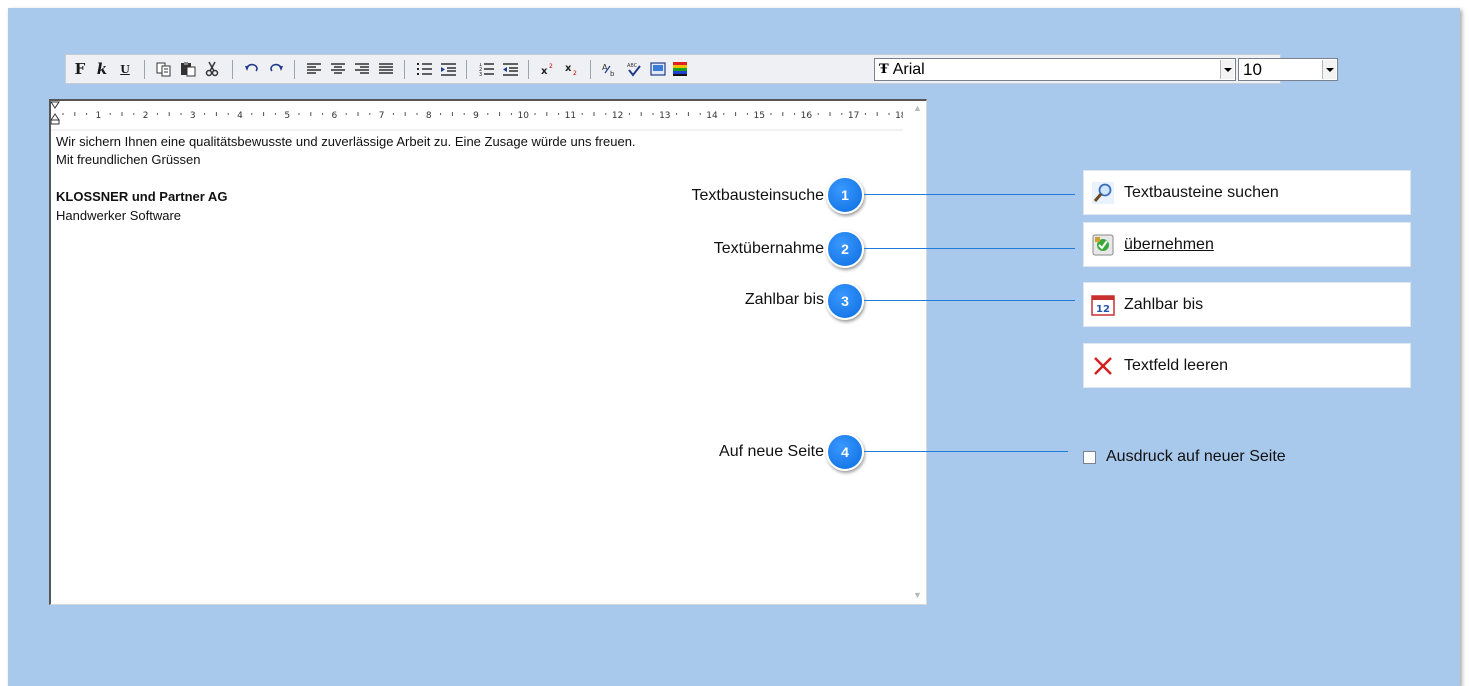 The height and width of the screenshot is (686, 1469). I want to click on bullet-list-icon, so click(424, 69).